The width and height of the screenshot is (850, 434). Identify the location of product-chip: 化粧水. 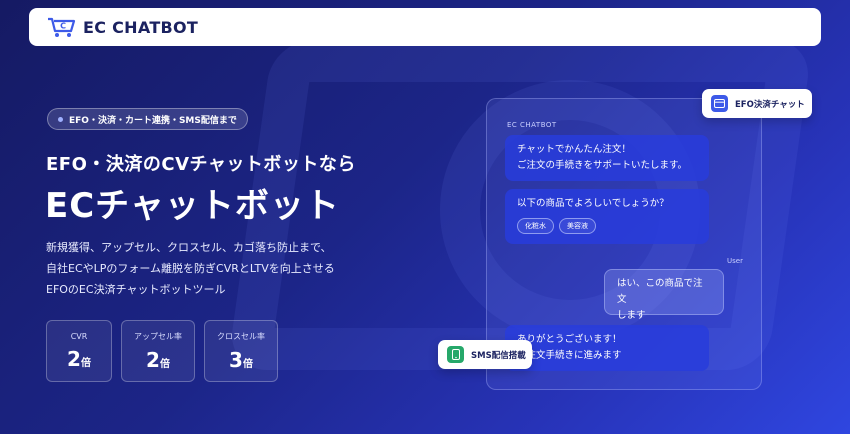
(535, 226).